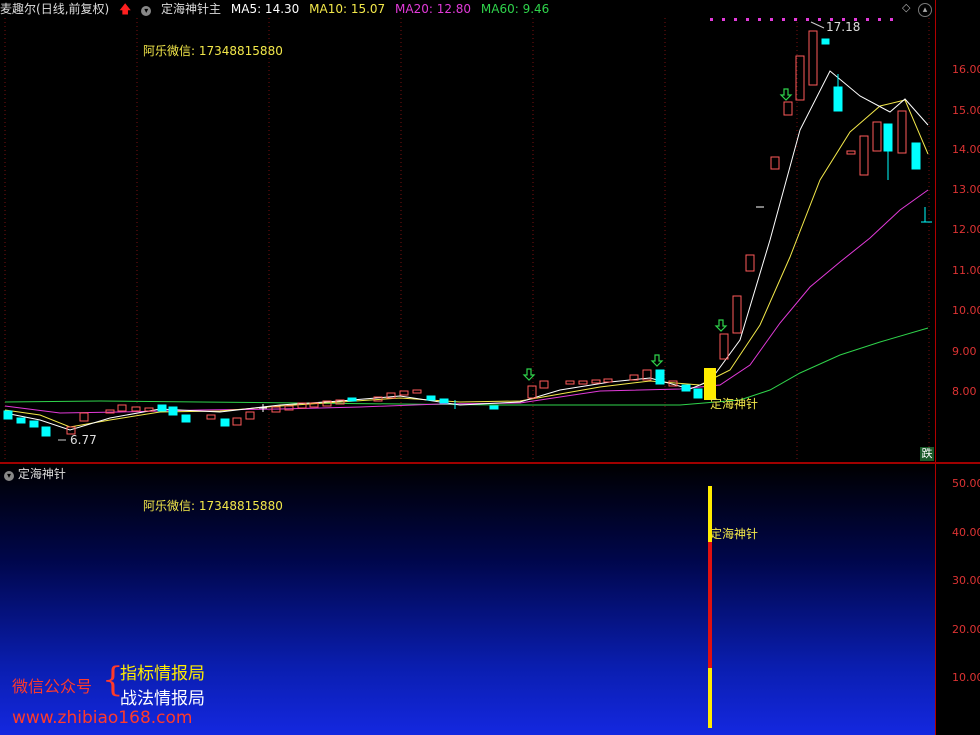 The width and height of the screenshot is (980, 735). I want to click on main-contact-text: 阿乐微信: 17348815880, so click(213, 51).